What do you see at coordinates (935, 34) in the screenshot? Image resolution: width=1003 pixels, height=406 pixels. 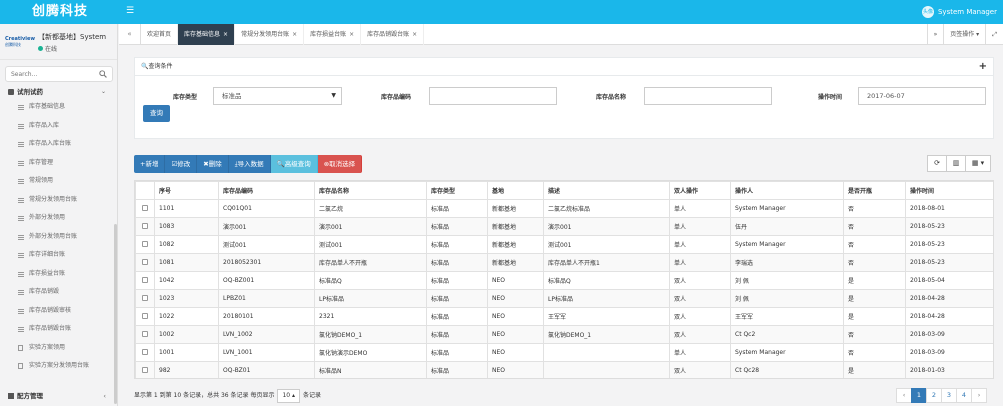 I see `tab-scroll-right-button: »` at bounding box center [935, 34].